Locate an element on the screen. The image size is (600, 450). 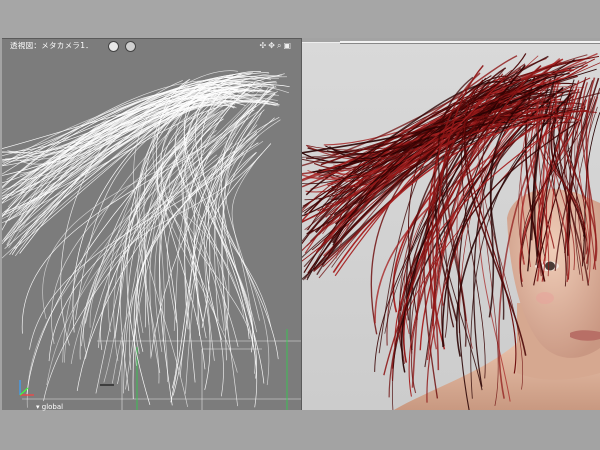
camera-reset-icon is located at coordinates (113, 46).